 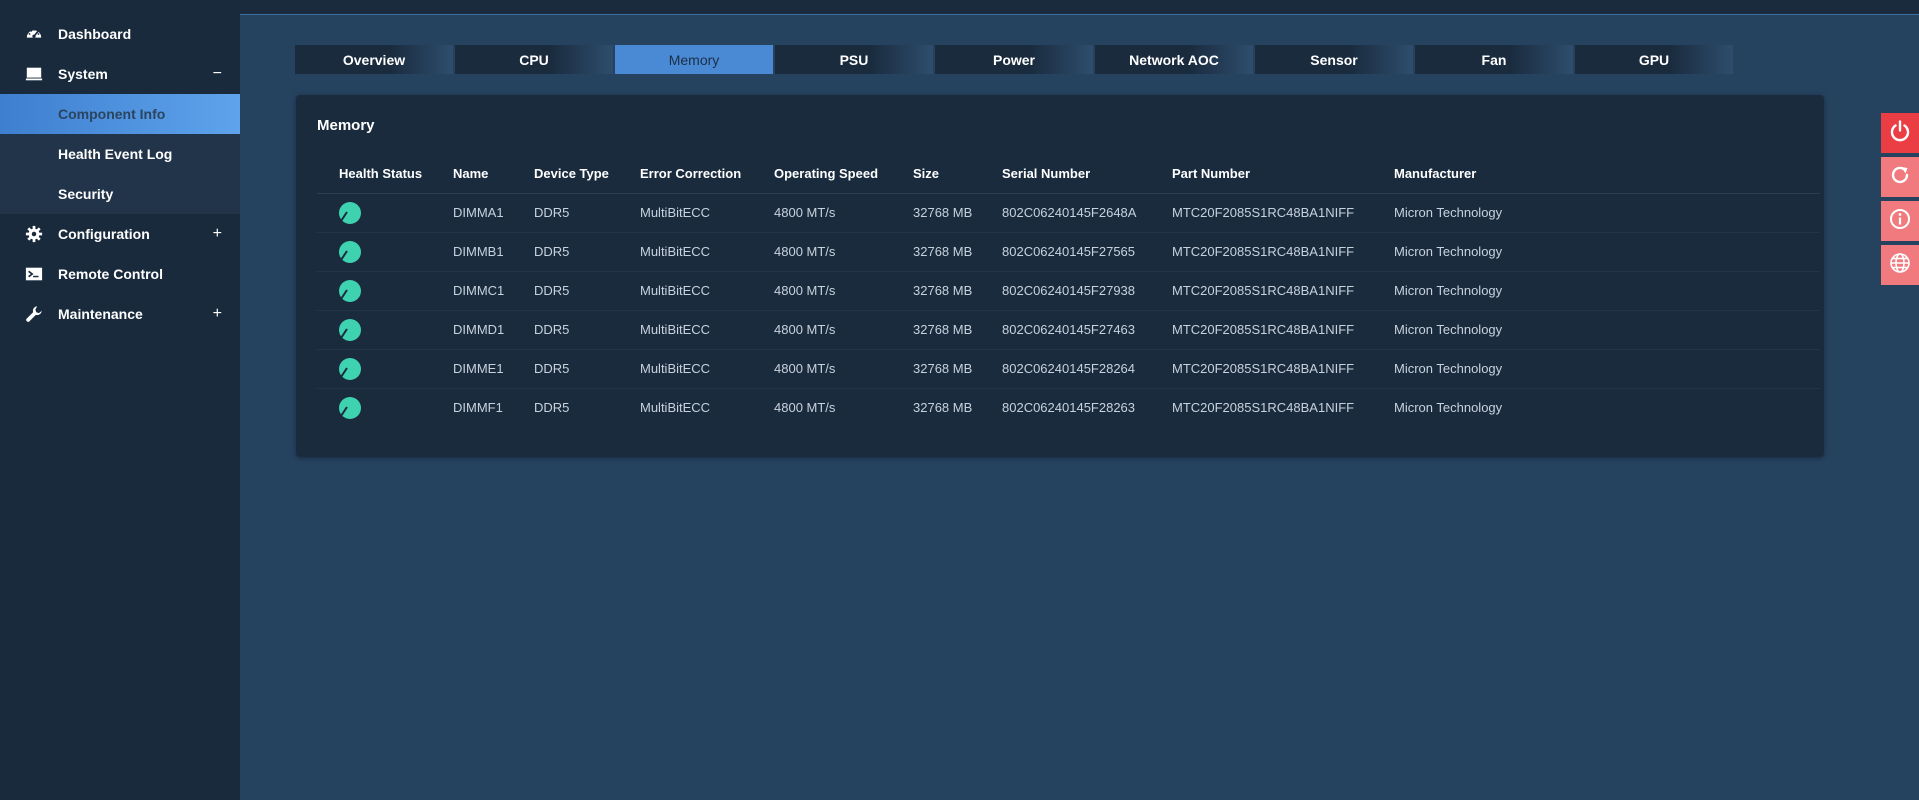 I want to click on sidebar-item-label: Maintenance, so click(x=100, y=314).